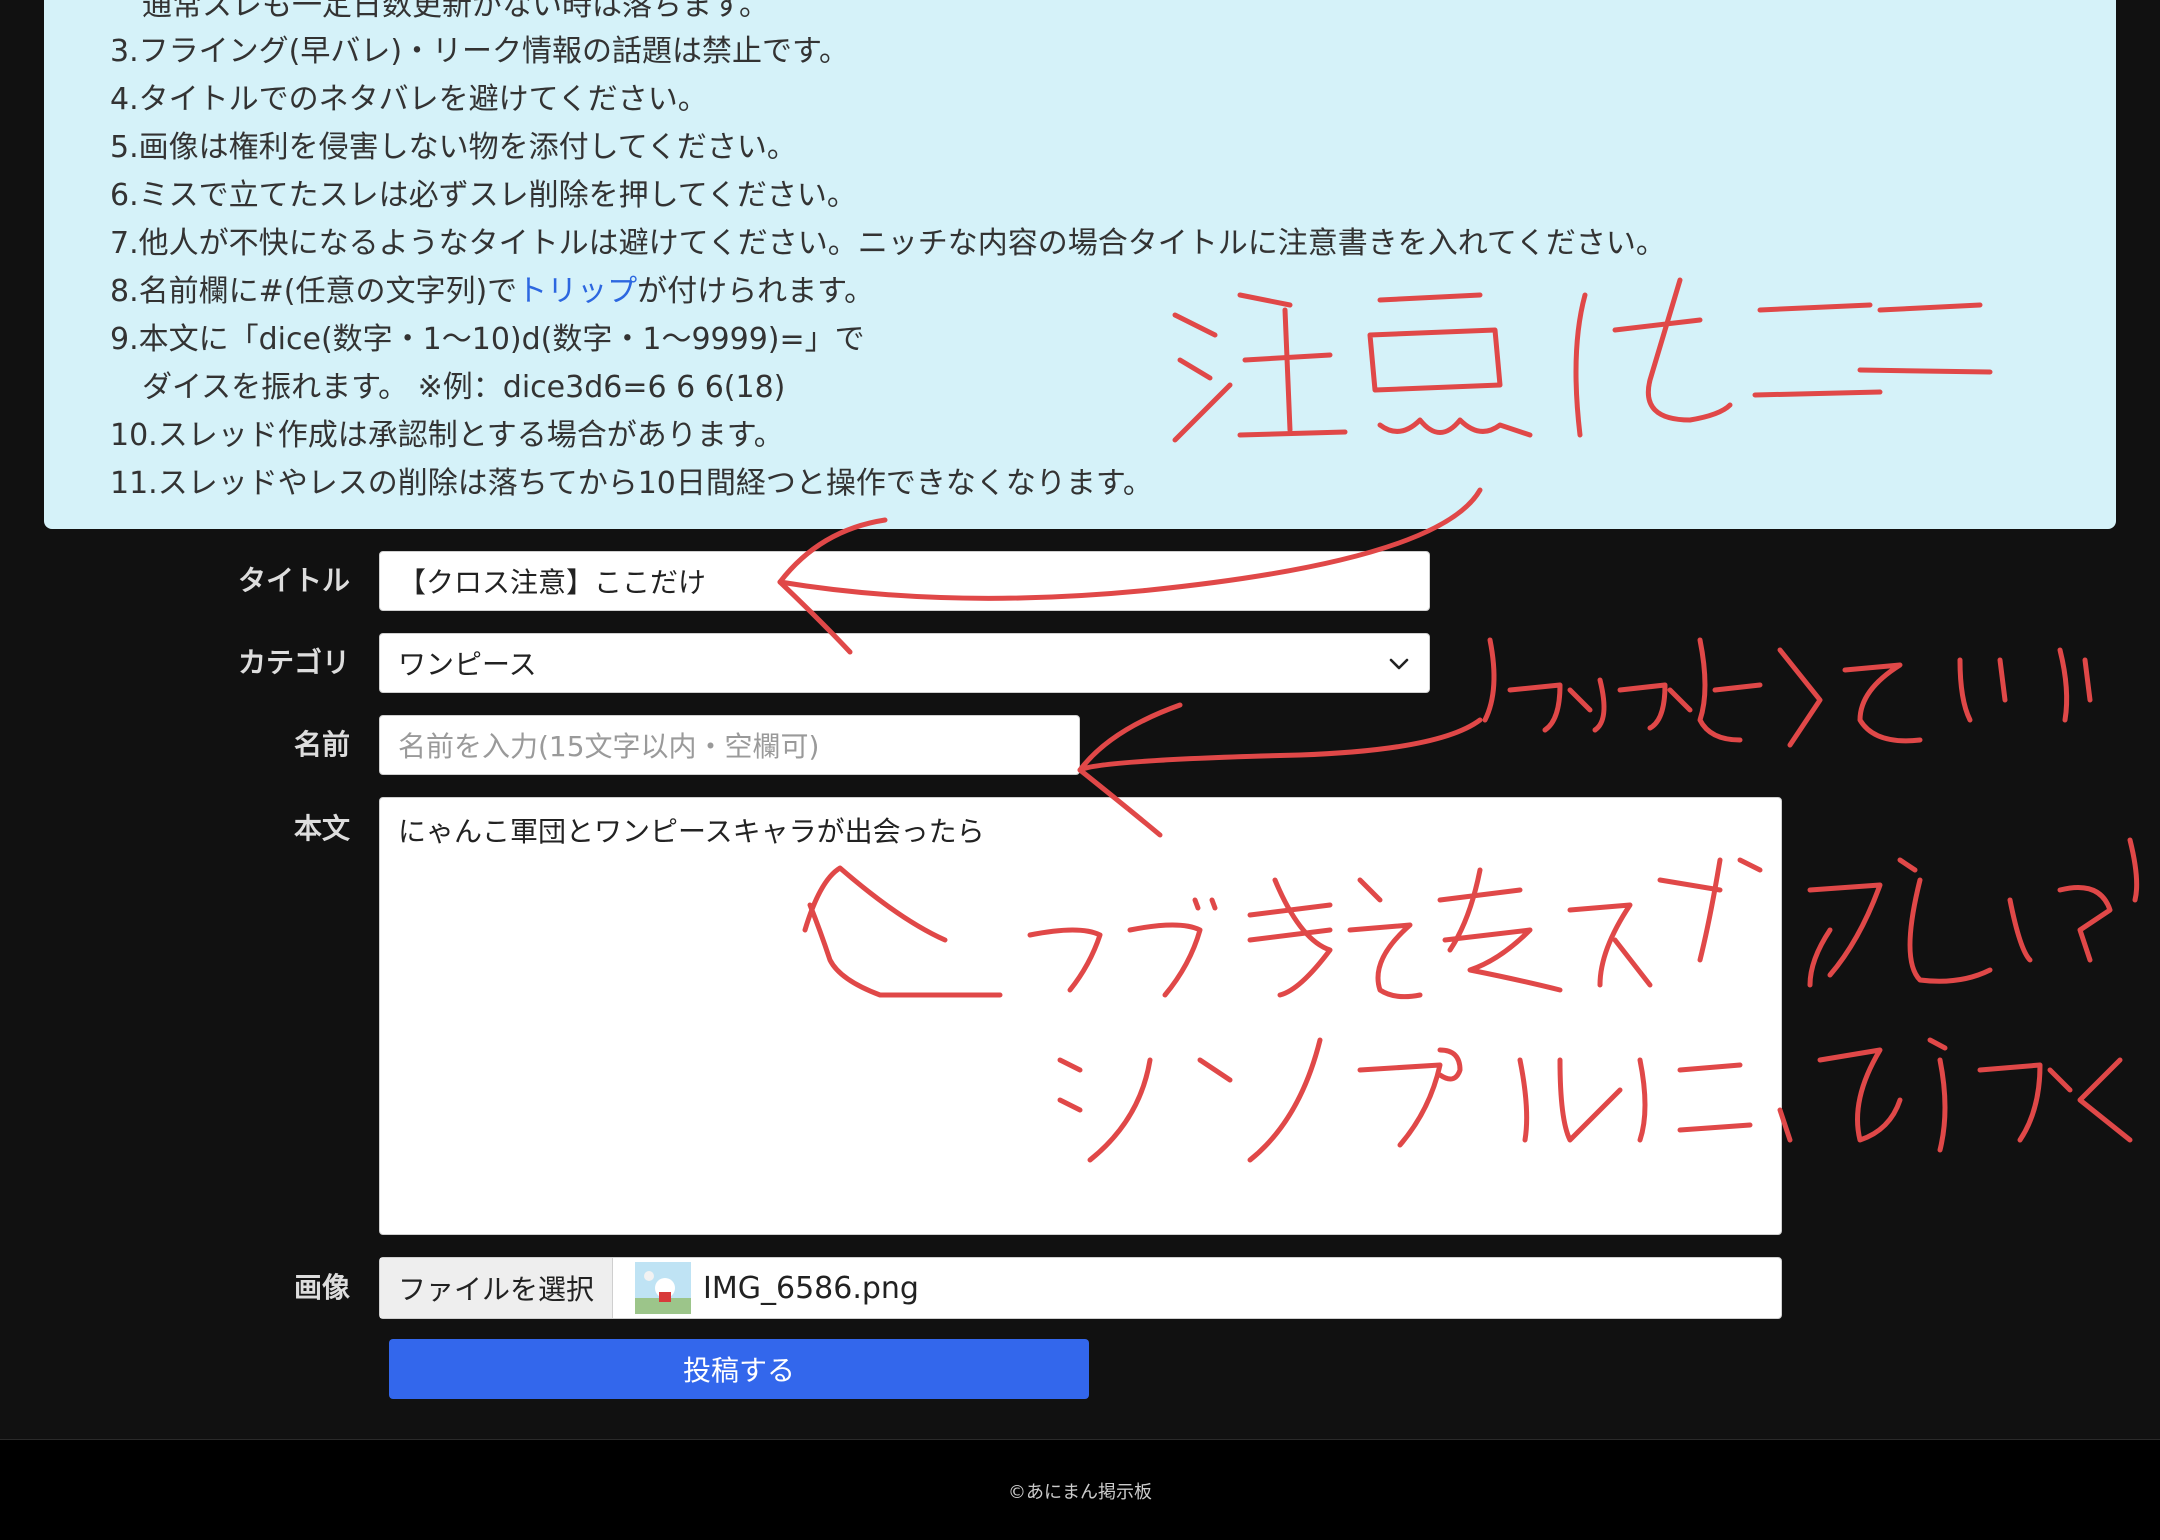 The image size is (2160, 1540). What do you see at coordinates (464, 387) in the screenshot?
I see `rule-line-9b: ダイスを振れます。 ※例：dice3d6=6 6 6(18)` at bounding box center [464, 387].